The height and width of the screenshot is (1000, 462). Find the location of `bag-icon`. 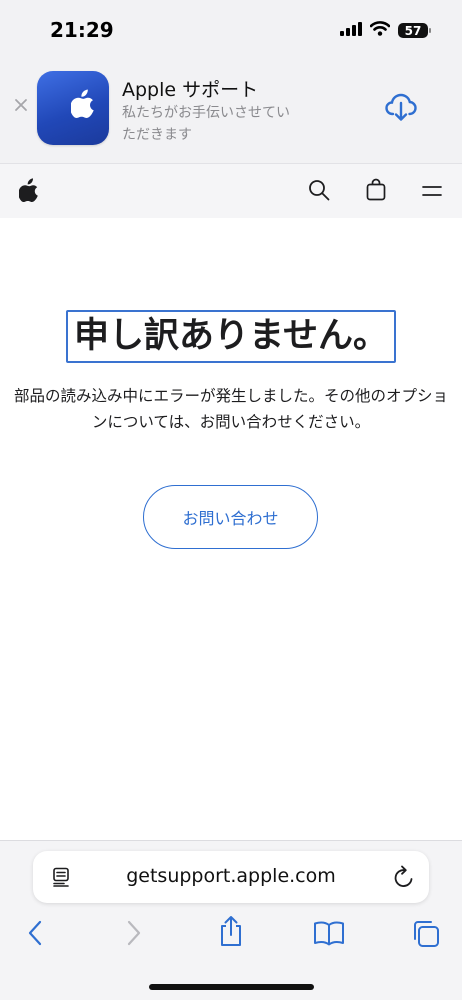

bag-icon is located at coordinates (376, 191).